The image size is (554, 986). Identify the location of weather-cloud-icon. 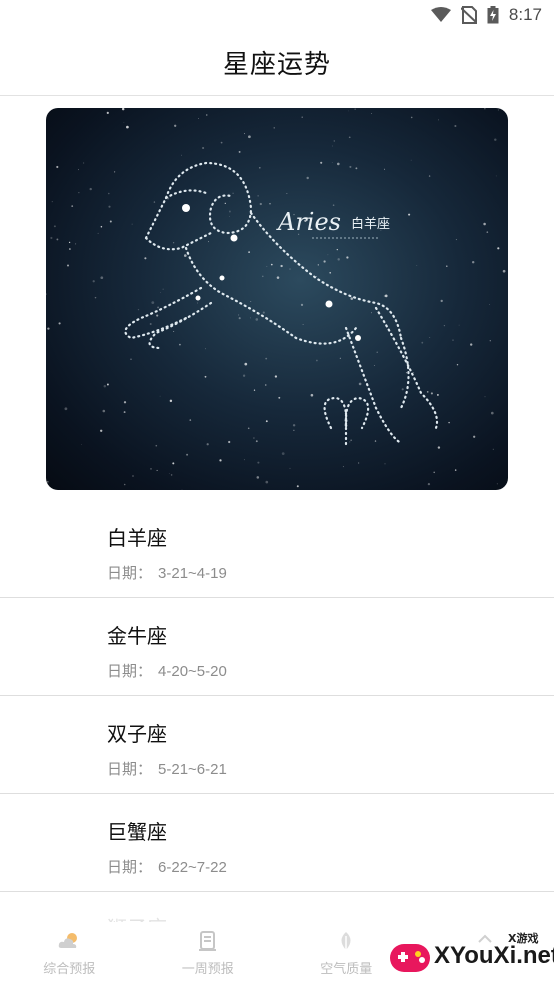
(69, 941).